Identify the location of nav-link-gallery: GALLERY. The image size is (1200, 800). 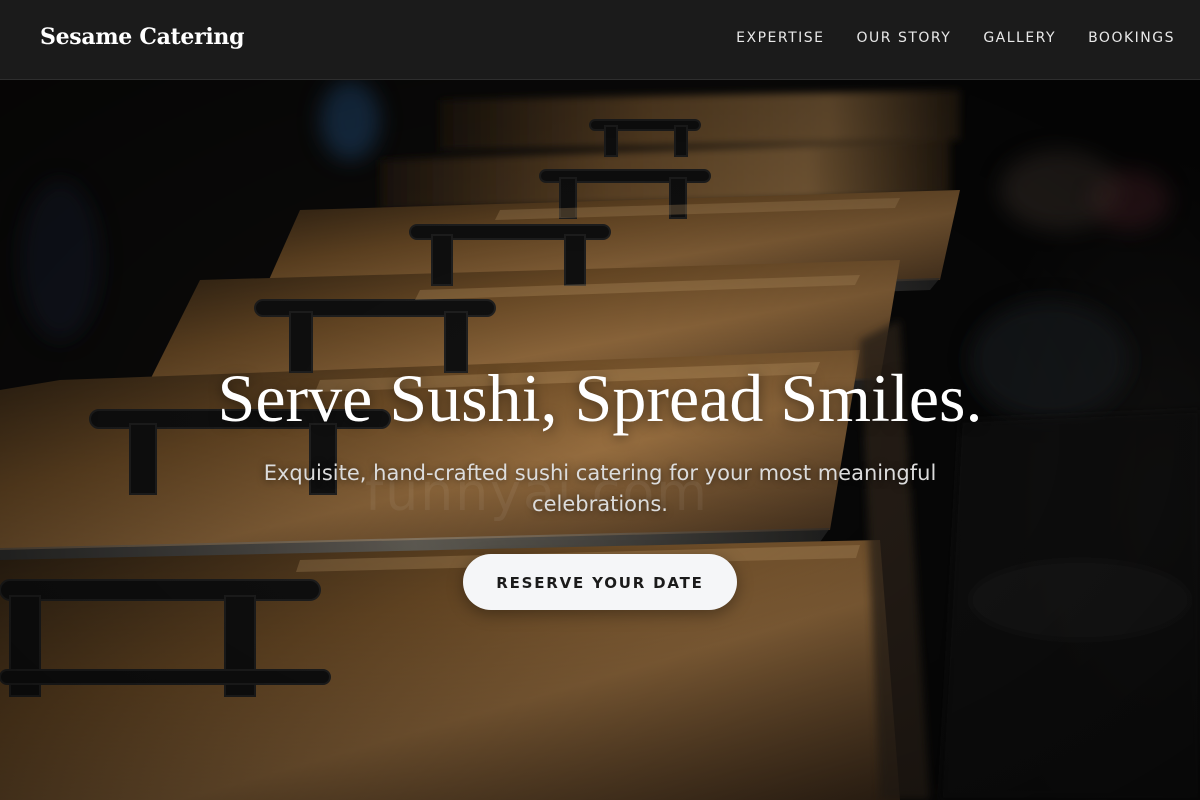
(1019, 38).